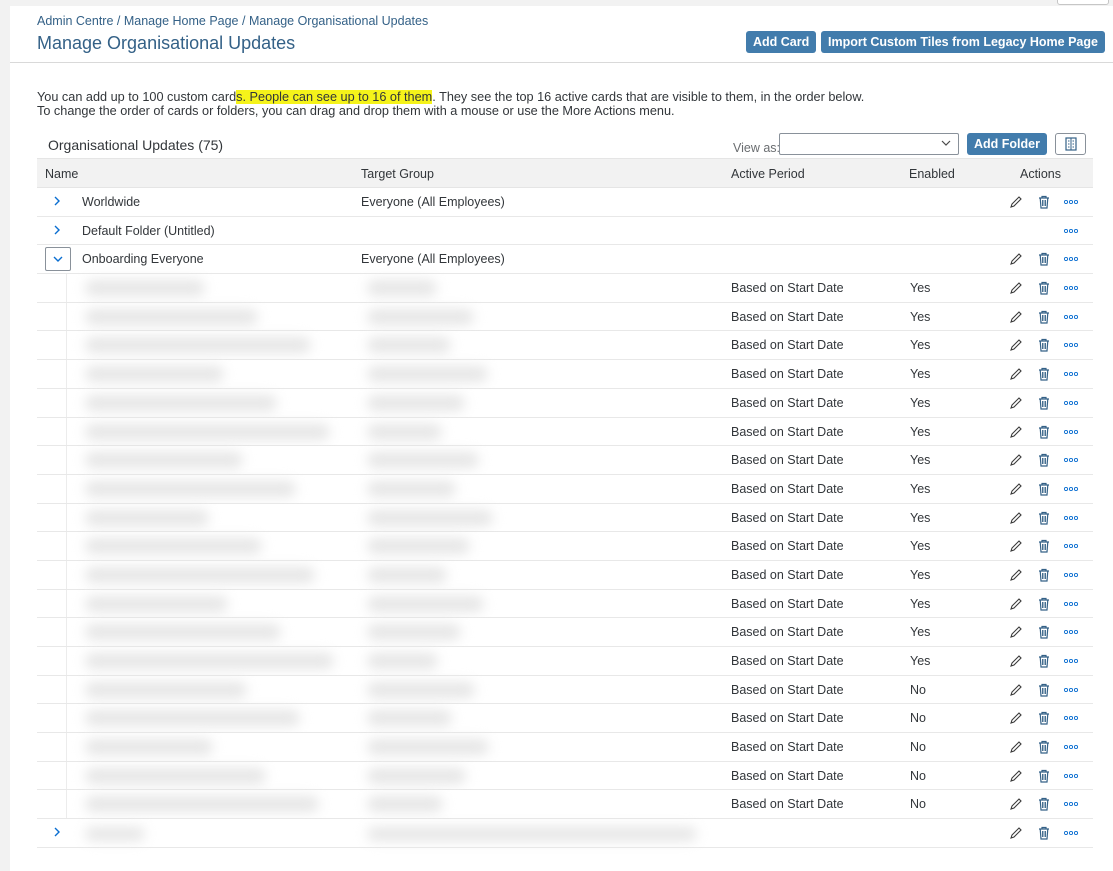 The width and height of the screenshot is (1113, 871). I want to click on corner-button, so click(1083, 2).